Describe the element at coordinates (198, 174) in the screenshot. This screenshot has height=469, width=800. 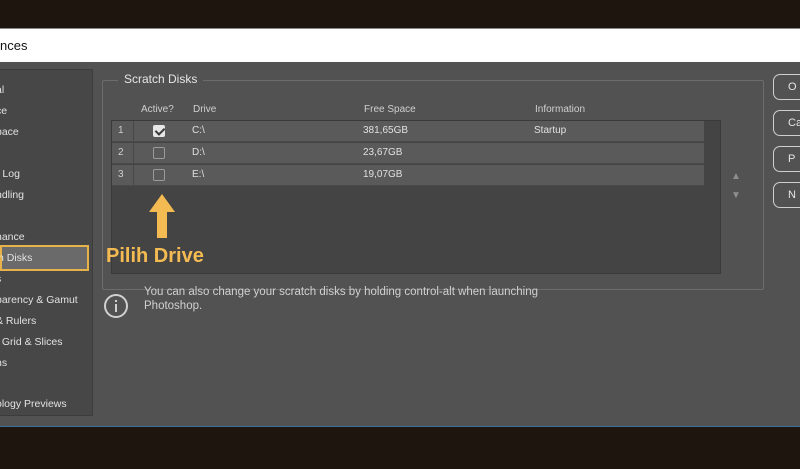
I see `drive-cell: E:\` at that location.